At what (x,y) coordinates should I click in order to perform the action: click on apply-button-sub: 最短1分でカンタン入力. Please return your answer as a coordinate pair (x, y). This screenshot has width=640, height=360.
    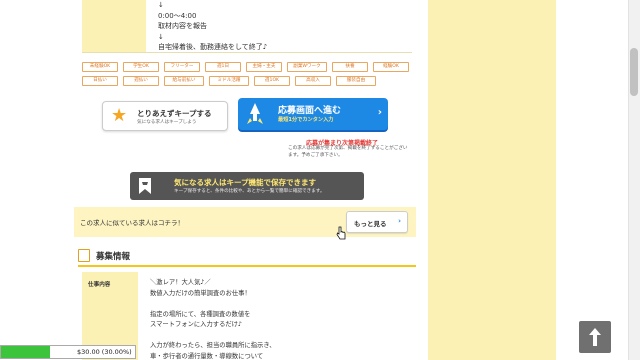
    Looking at the image, I should click on (306, 120).